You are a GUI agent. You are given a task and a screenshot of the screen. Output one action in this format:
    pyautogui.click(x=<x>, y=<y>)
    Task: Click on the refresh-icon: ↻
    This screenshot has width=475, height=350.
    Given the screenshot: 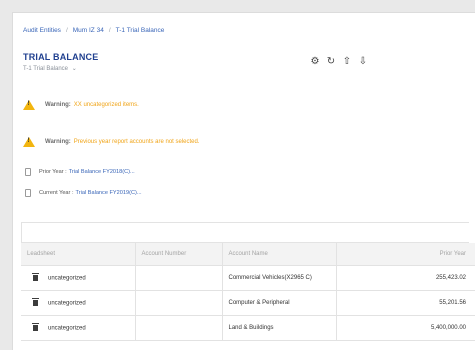 What is the action you would take?
    pyautogui.click(x=331, y=62)
    